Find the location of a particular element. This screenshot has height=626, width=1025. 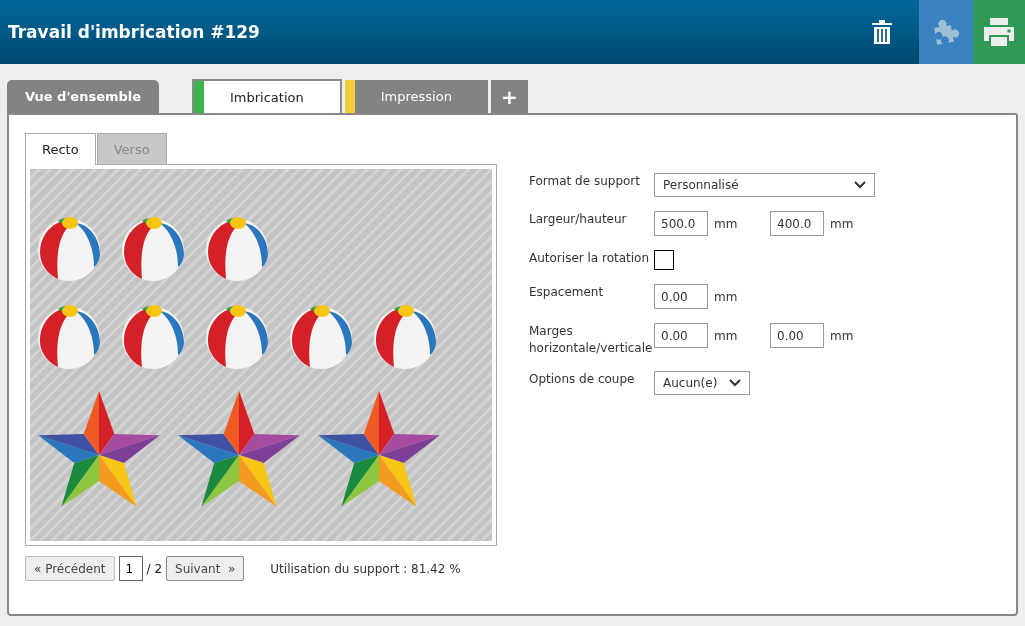

field-label: Largeur/hauteur is located at coordinates (578, 219).